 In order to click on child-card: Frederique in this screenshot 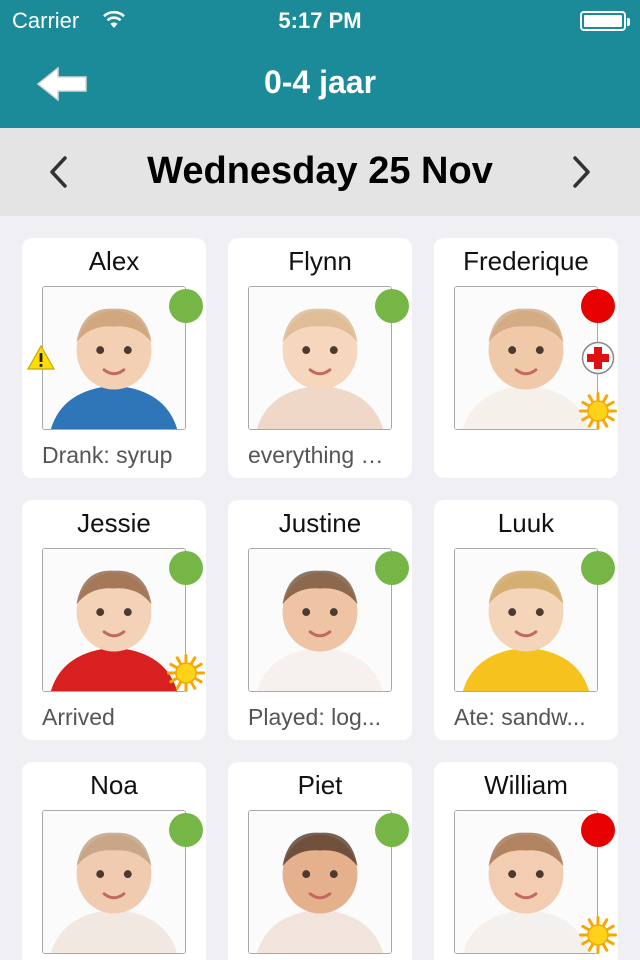, I will do `click(526, 358)`.